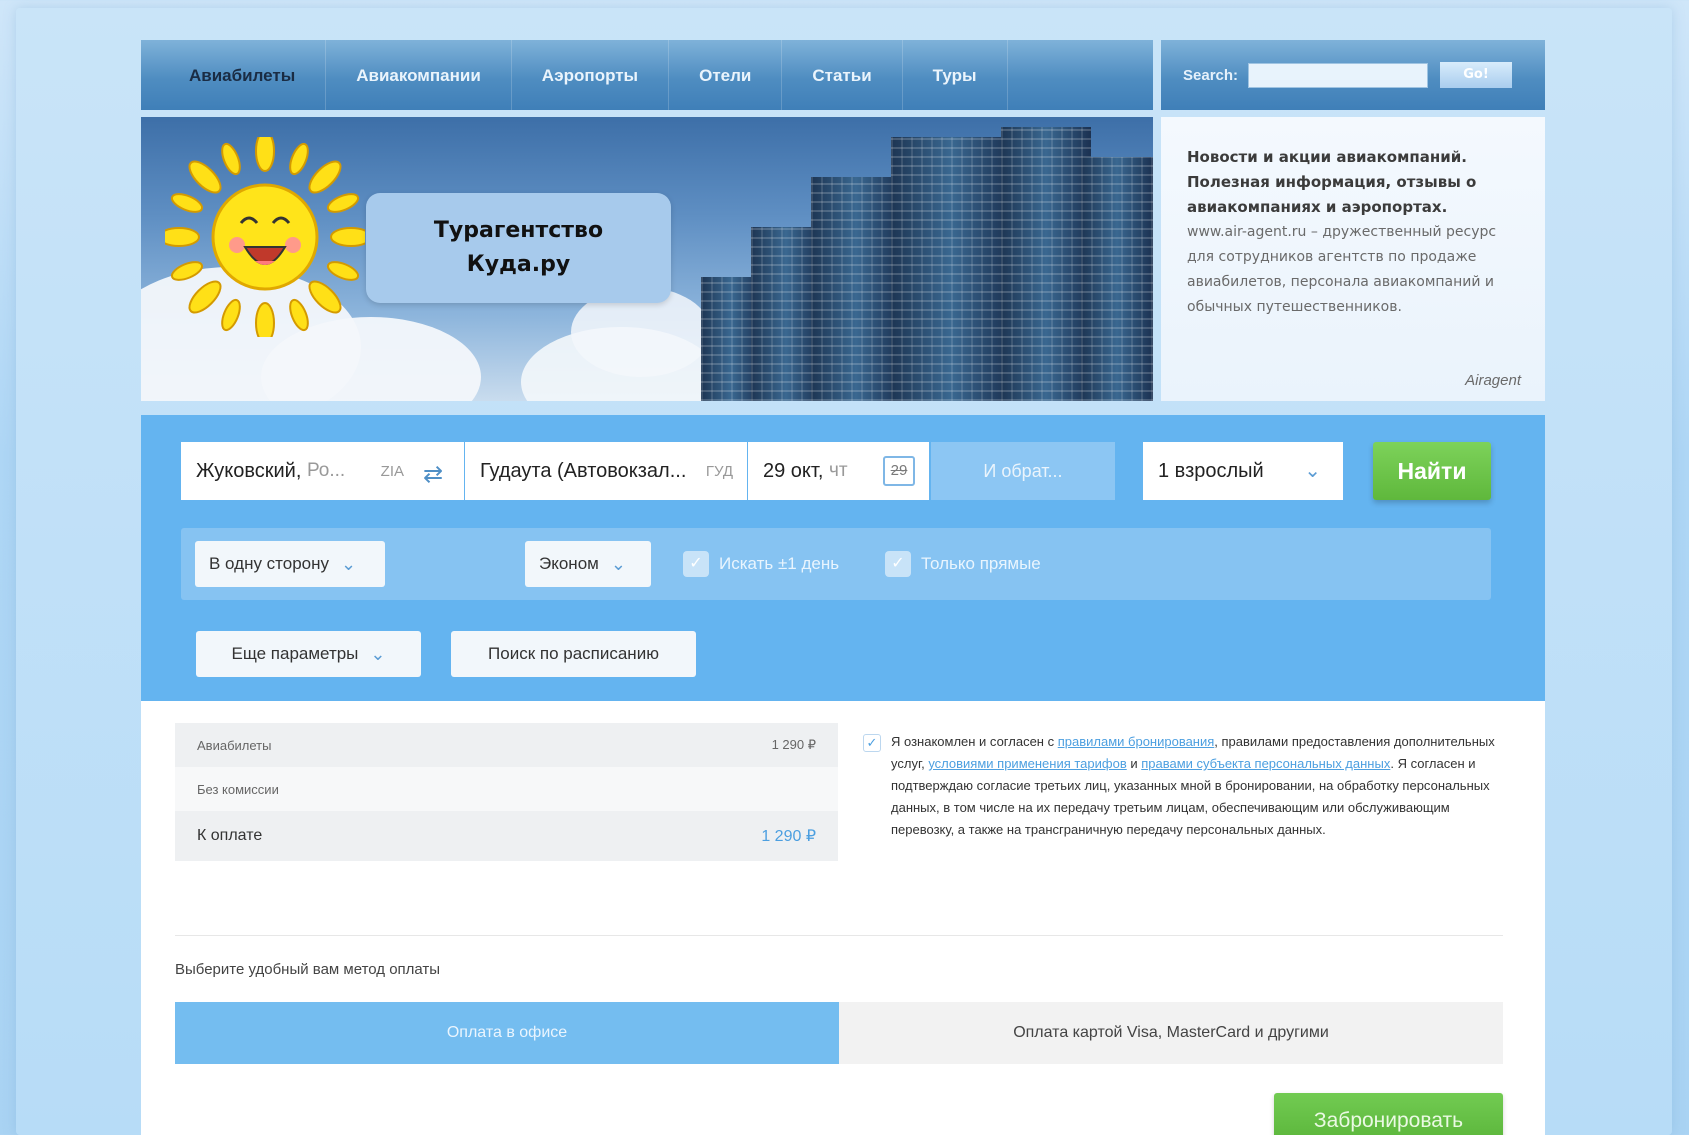 This screenshot has height=1135, width=1689. I want to click on tab-pay-in-office: Оплата в офисе, so click(507, 1033).